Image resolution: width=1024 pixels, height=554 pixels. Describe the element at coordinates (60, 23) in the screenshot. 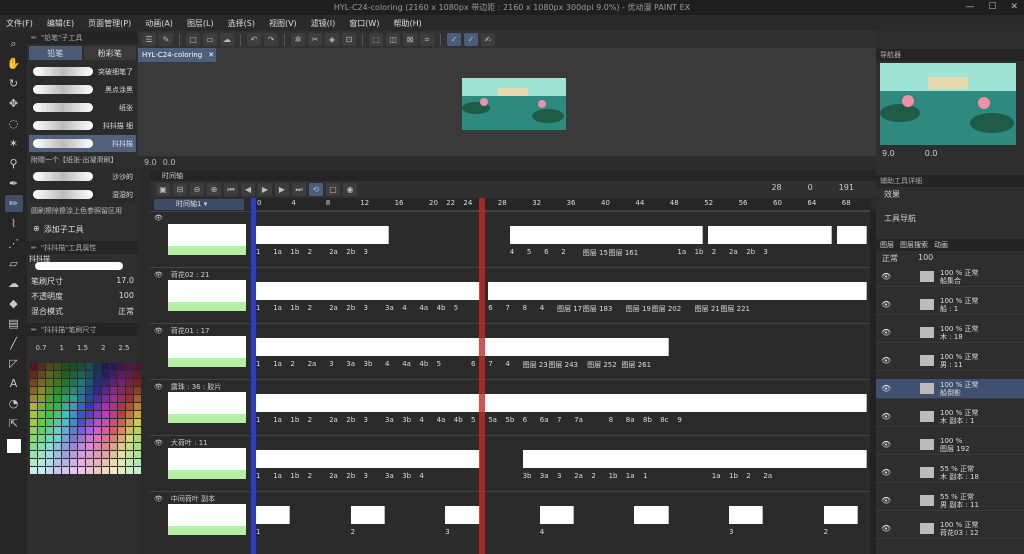

I see `menu-item: 编辑(E)` at that location.